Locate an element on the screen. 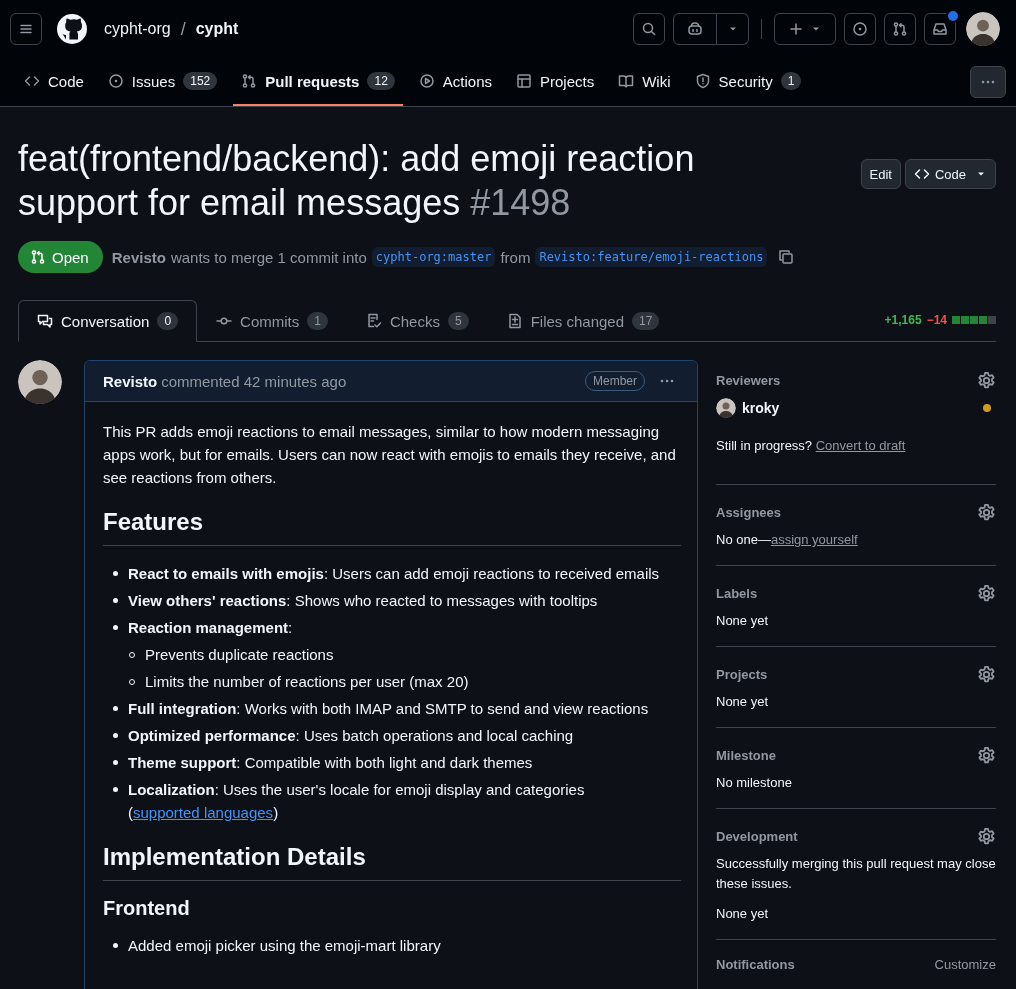 Image resolution: width=1016 pixels, height=989 pixels. count-badge: 12 is located at coordinates (381, 81).